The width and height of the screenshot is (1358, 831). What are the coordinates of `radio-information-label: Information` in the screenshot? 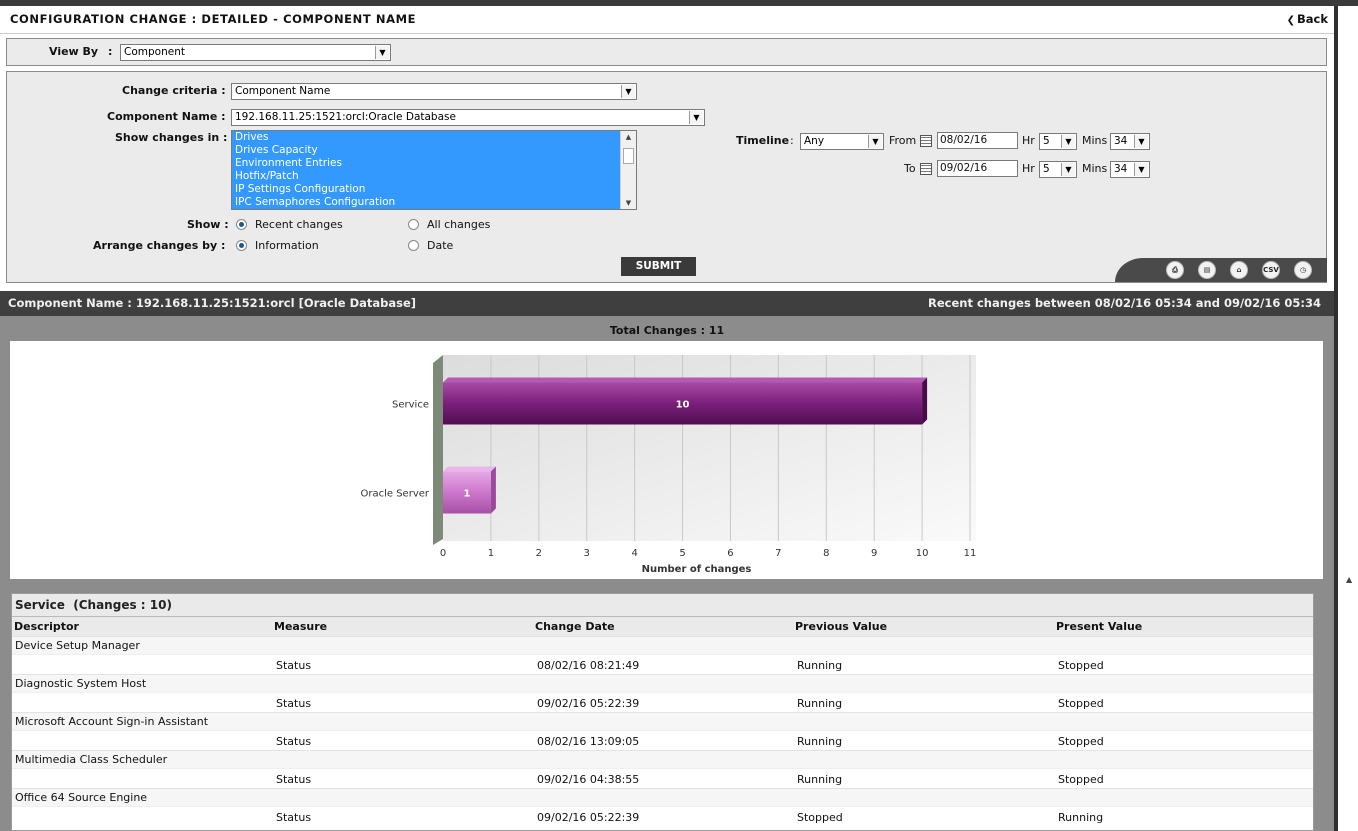 It's located at (287, 245).